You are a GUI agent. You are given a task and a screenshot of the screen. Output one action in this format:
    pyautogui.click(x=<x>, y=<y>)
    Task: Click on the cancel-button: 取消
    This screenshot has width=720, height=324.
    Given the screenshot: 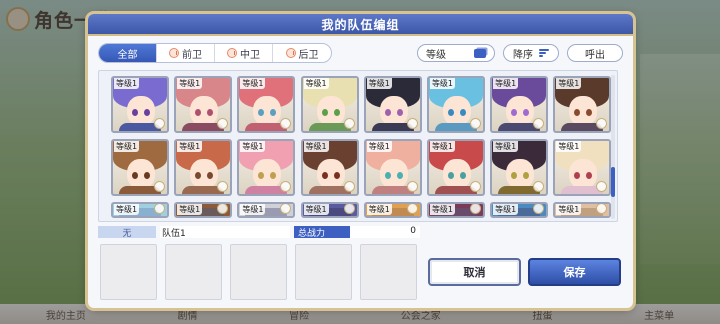 What is the action you would take?
    pyautogui.click(x=474, y=272)
    